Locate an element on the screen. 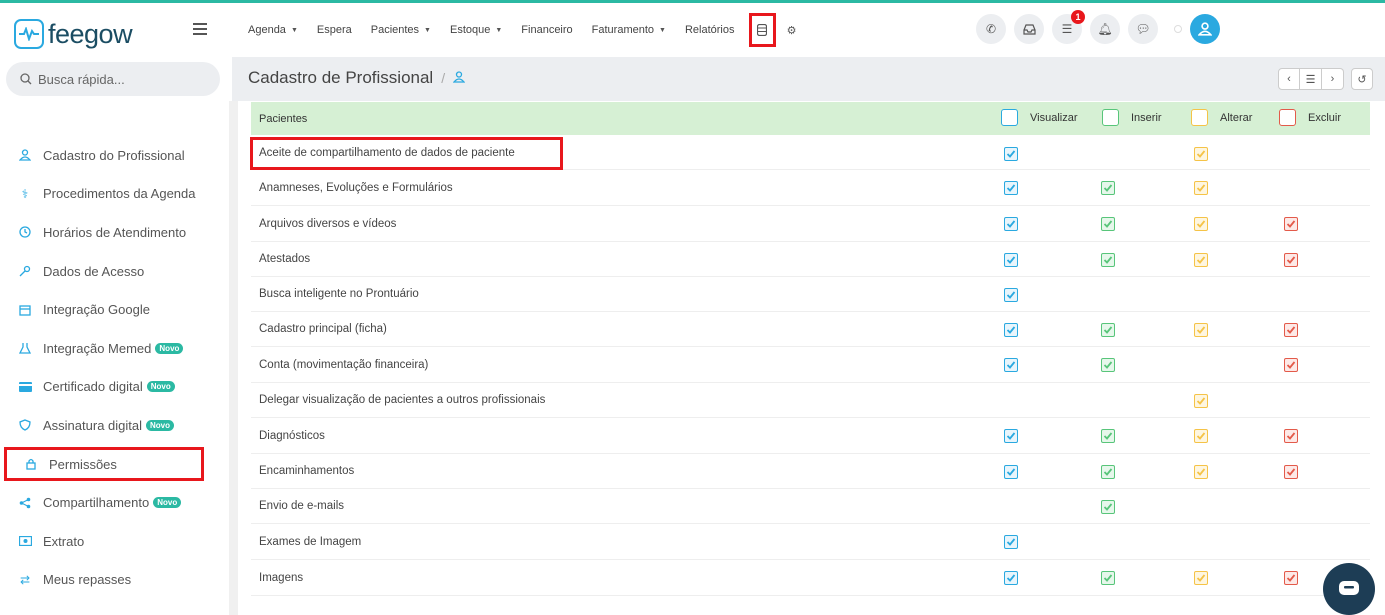 This screenshot has height=615, width=1385. sidebar-scrollbar is located at coordinates (233, 358).